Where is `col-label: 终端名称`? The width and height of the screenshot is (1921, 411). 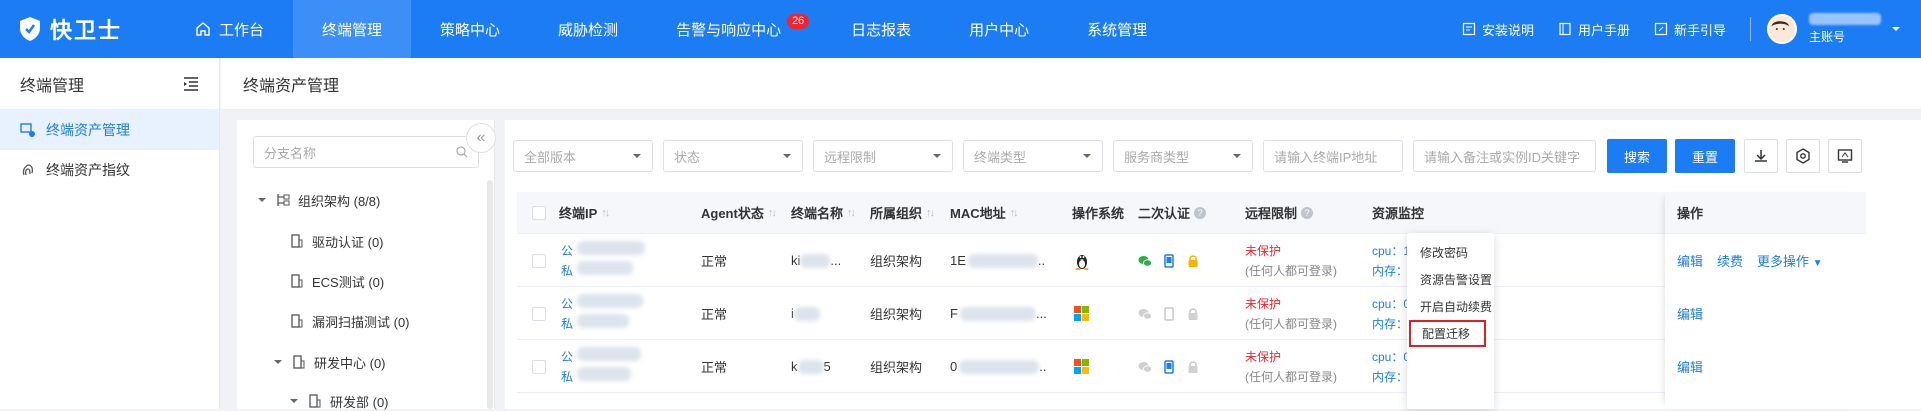 col-label: 终端名称 is located at coordinates (817, 213).